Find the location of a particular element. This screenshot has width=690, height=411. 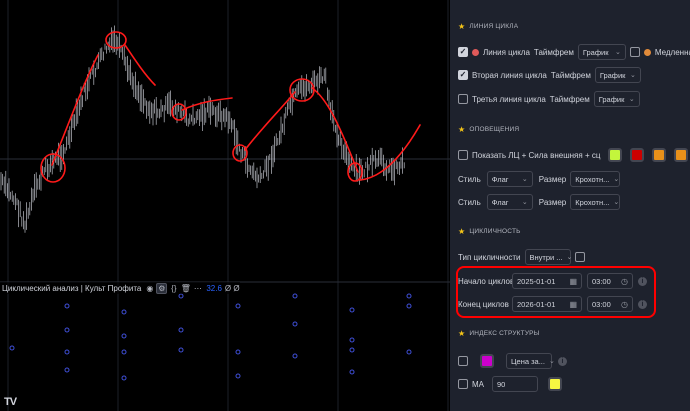

ma-length-value: 90 is located at coordinates (501, 384).